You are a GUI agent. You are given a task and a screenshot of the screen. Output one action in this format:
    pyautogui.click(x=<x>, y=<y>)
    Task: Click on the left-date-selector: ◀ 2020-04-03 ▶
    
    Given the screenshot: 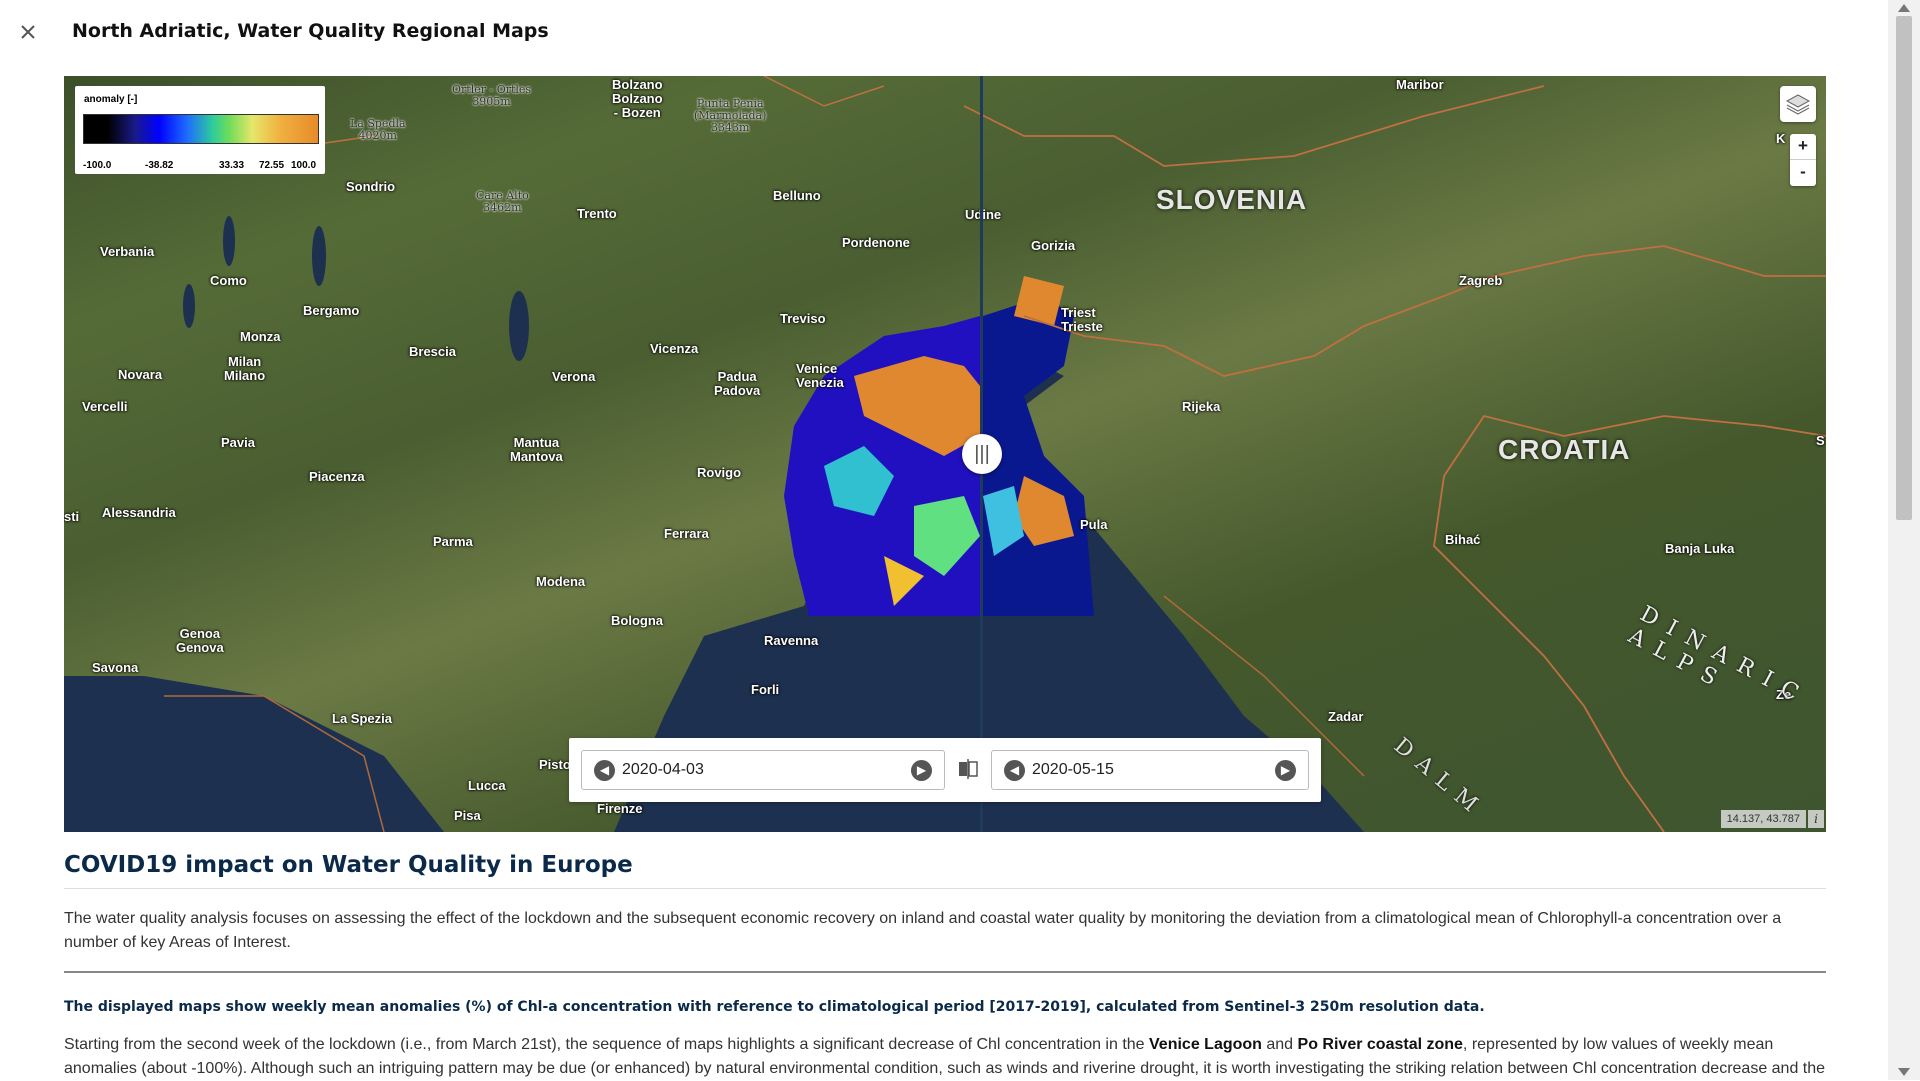 What is the action you would take?
    pyautogui.click(x=763, y=770)
    